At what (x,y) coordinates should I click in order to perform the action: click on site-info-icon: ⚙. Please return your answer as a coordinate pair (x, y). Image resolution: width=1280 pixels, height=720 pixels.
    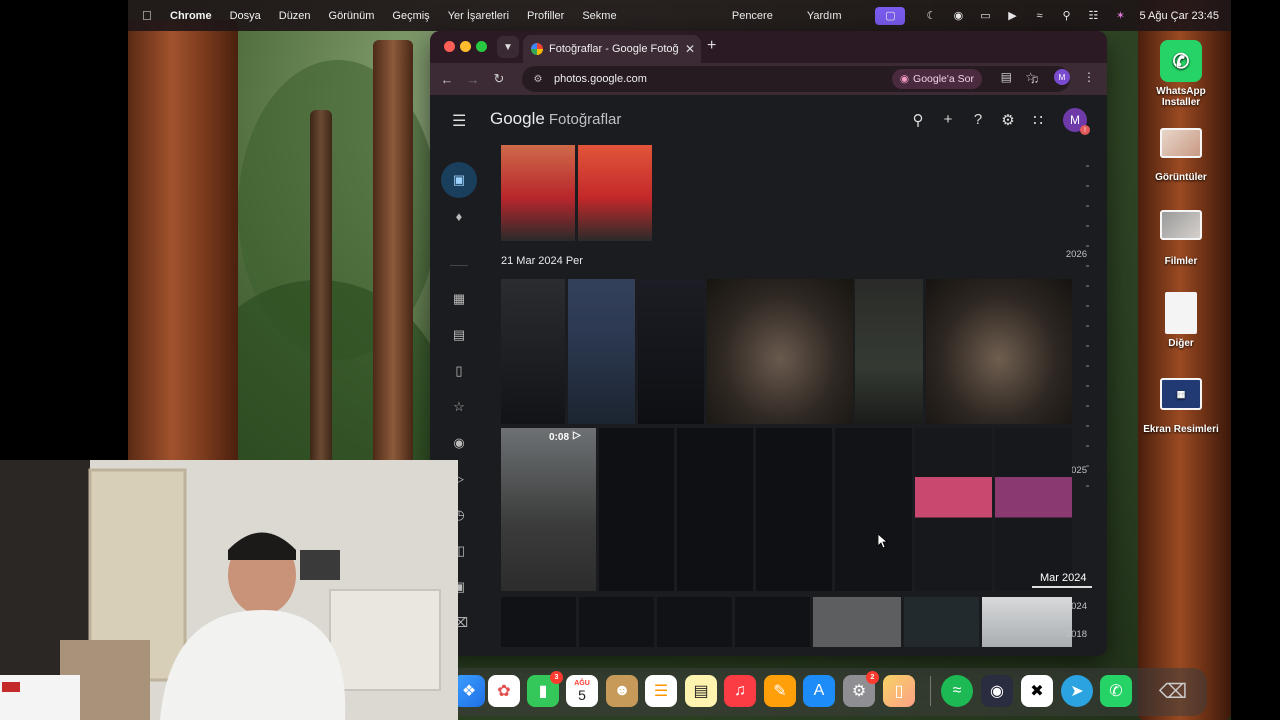
    Looking at the image, I should click on (538, 79).